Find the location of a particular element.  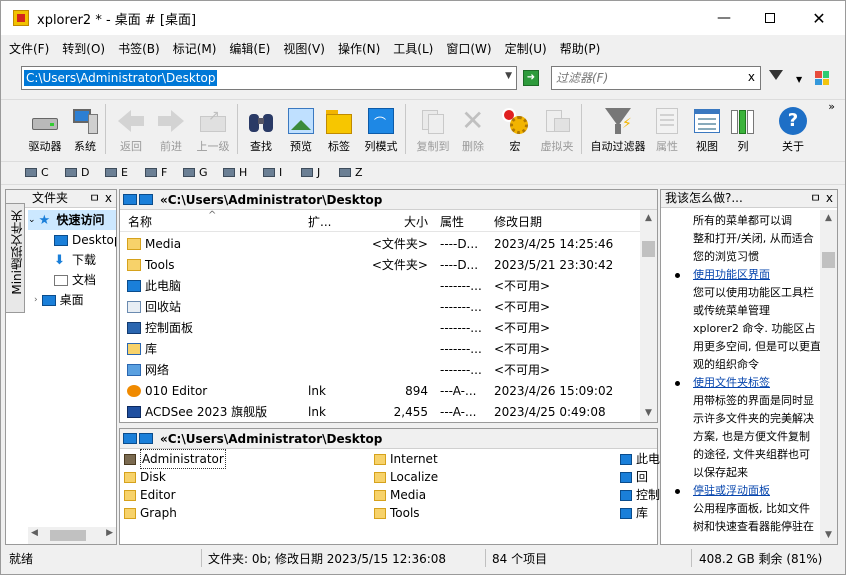

toolbar-button-delete-x: ✕ 删除 is located at coordinates (473, 129).